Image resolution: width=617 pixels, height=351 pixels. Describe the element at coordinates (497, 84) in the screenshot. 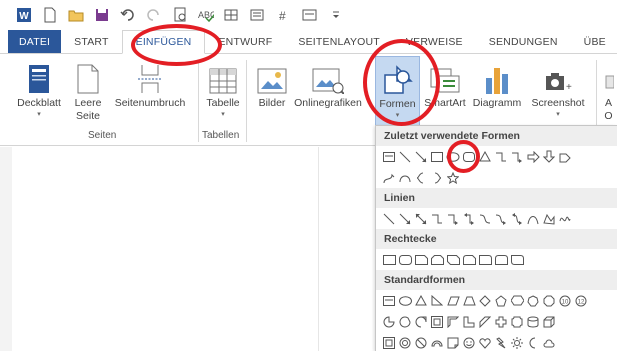

I see `chart-button: Diagramm` at that location.